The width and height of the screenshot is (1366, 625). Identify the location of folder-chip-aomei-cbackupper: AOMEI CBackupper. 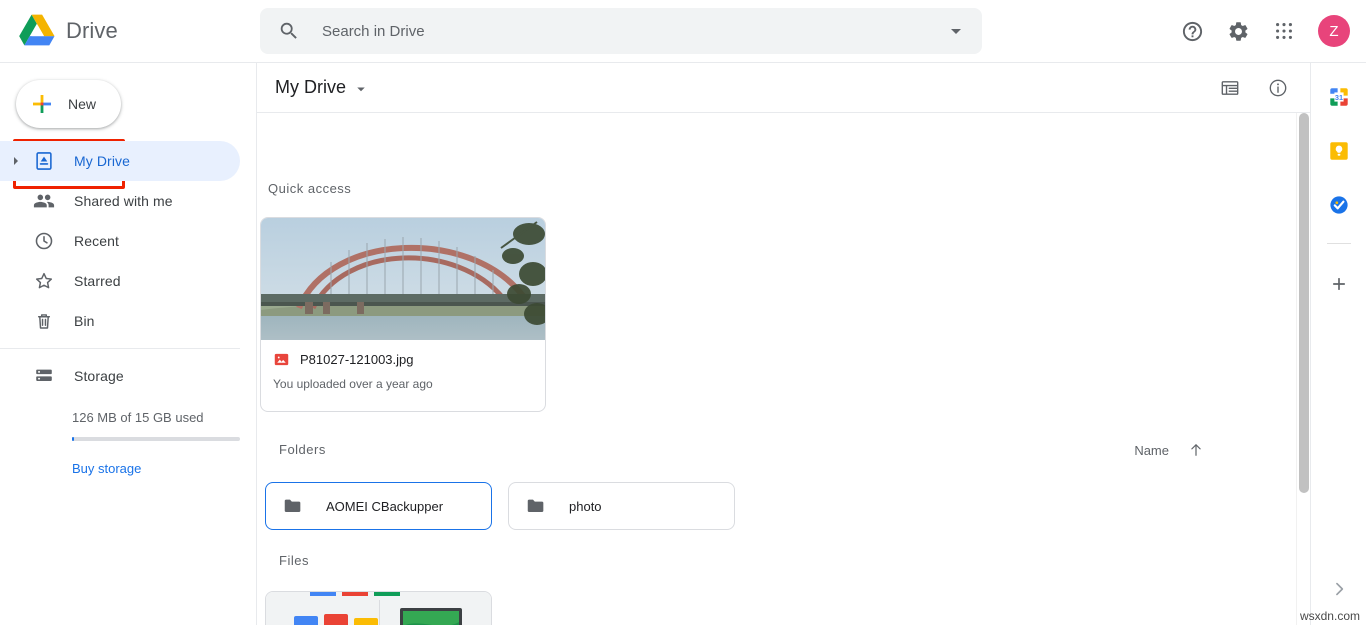
(378, 506).